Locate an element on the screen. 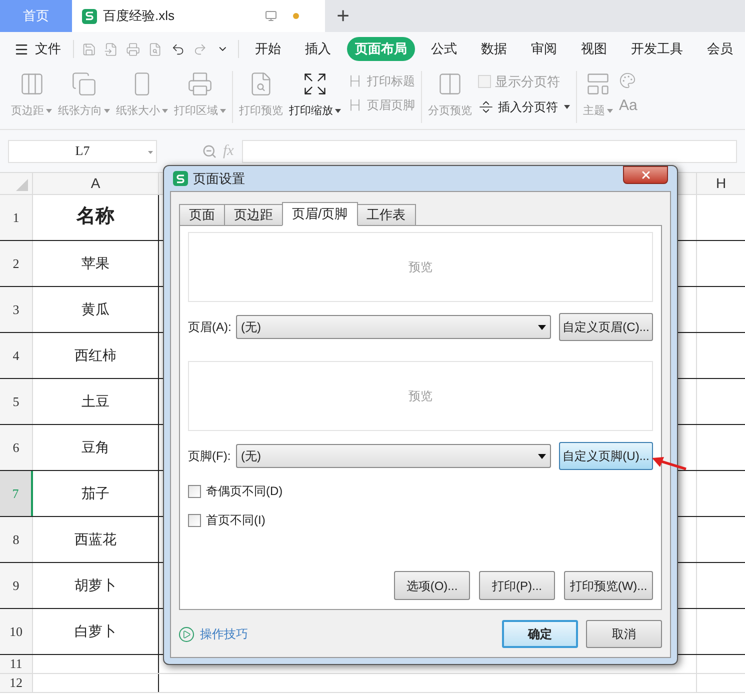 Image resolution: width=745 pixels, height=697 pixels. table-cell-text: 黄瓜 is located at coordinates (96, 309).